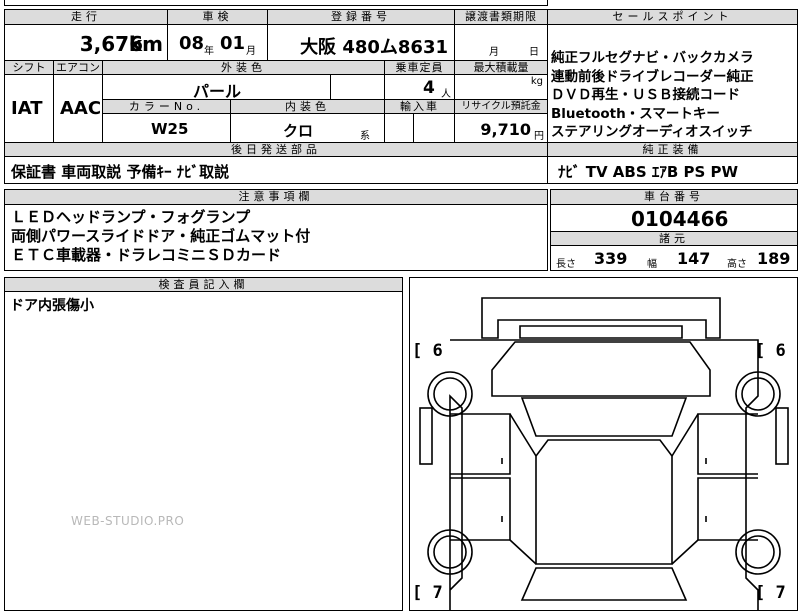 Image resolution: width=800 pixels, height=611 pixels. Describe the element at coordinates (128, 521) in the screenshot. I see `watermark: WEB-STUDIO.PRO` at that location.